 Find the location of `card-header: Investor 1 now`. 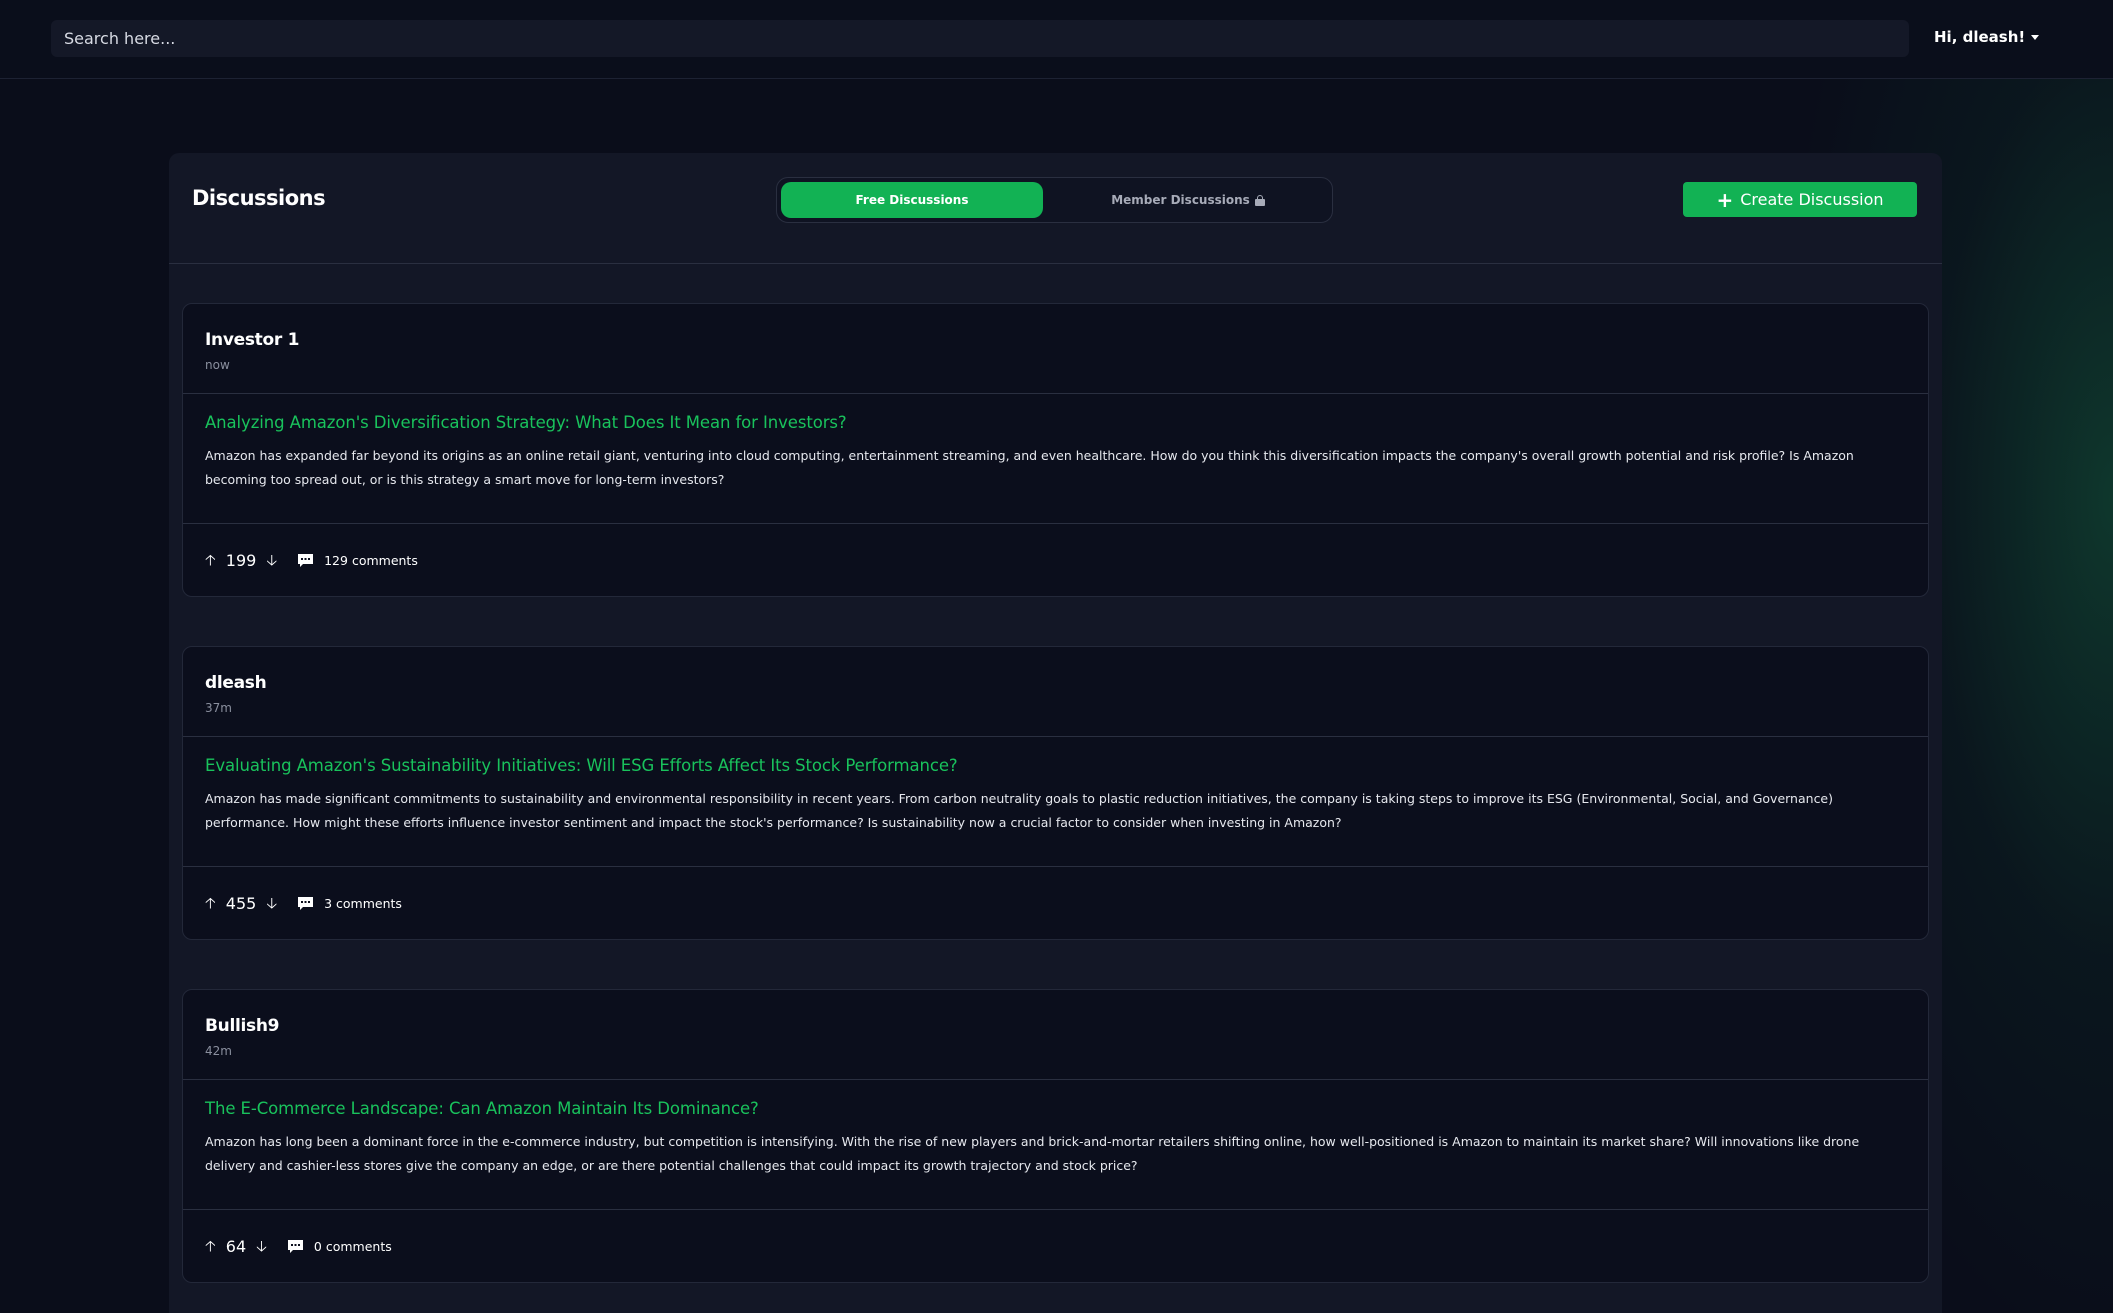

card-header: Investor 1 now is located at coordinates (1055, 349).